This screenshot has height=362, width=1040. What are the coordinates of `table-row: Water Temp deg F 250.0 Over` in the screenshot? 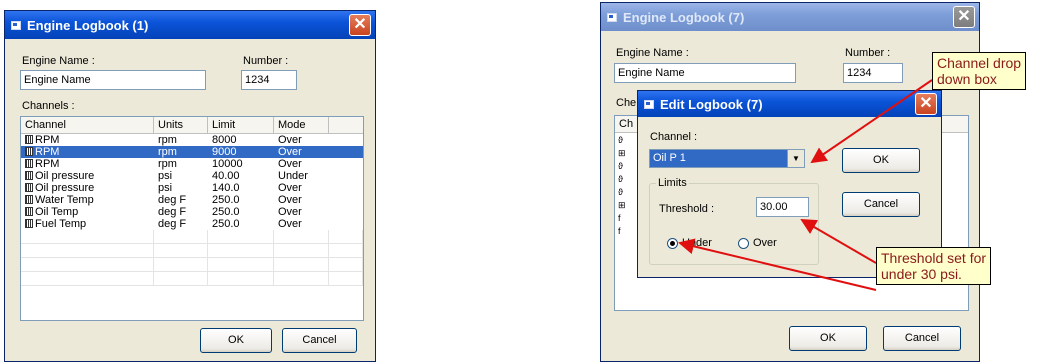 It's located at (192, 200).